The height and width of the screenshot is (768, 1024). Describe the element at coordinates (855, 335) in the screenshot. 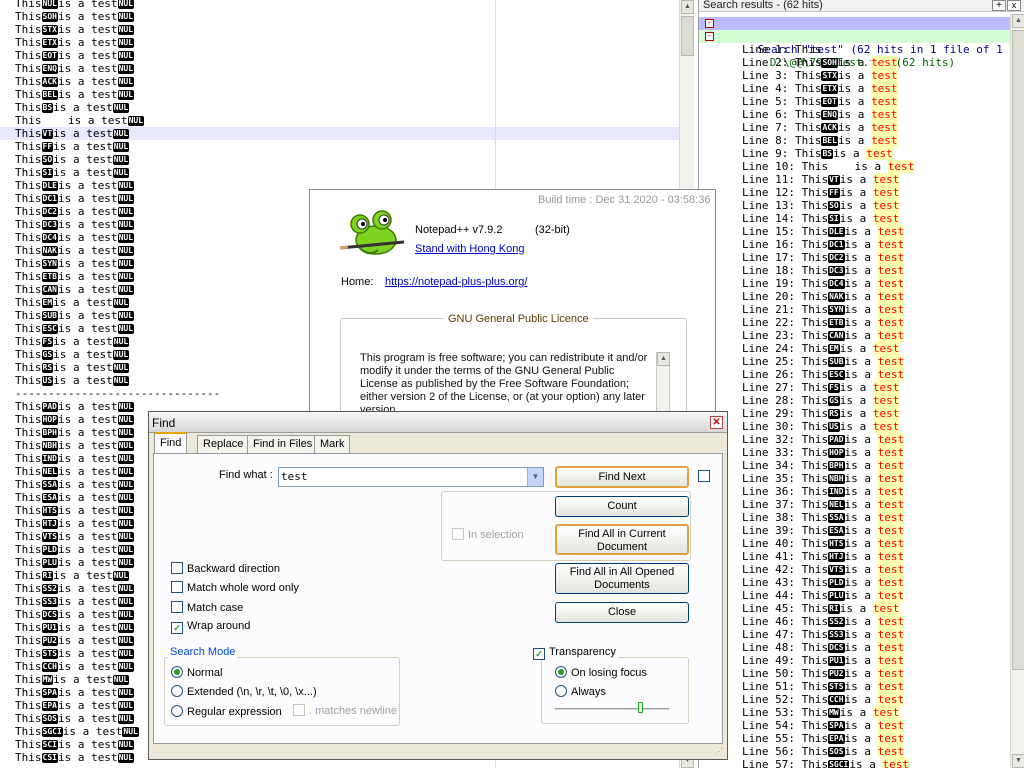

I see `search-hit-line: Line 23: ThisCANis a test` at that location.